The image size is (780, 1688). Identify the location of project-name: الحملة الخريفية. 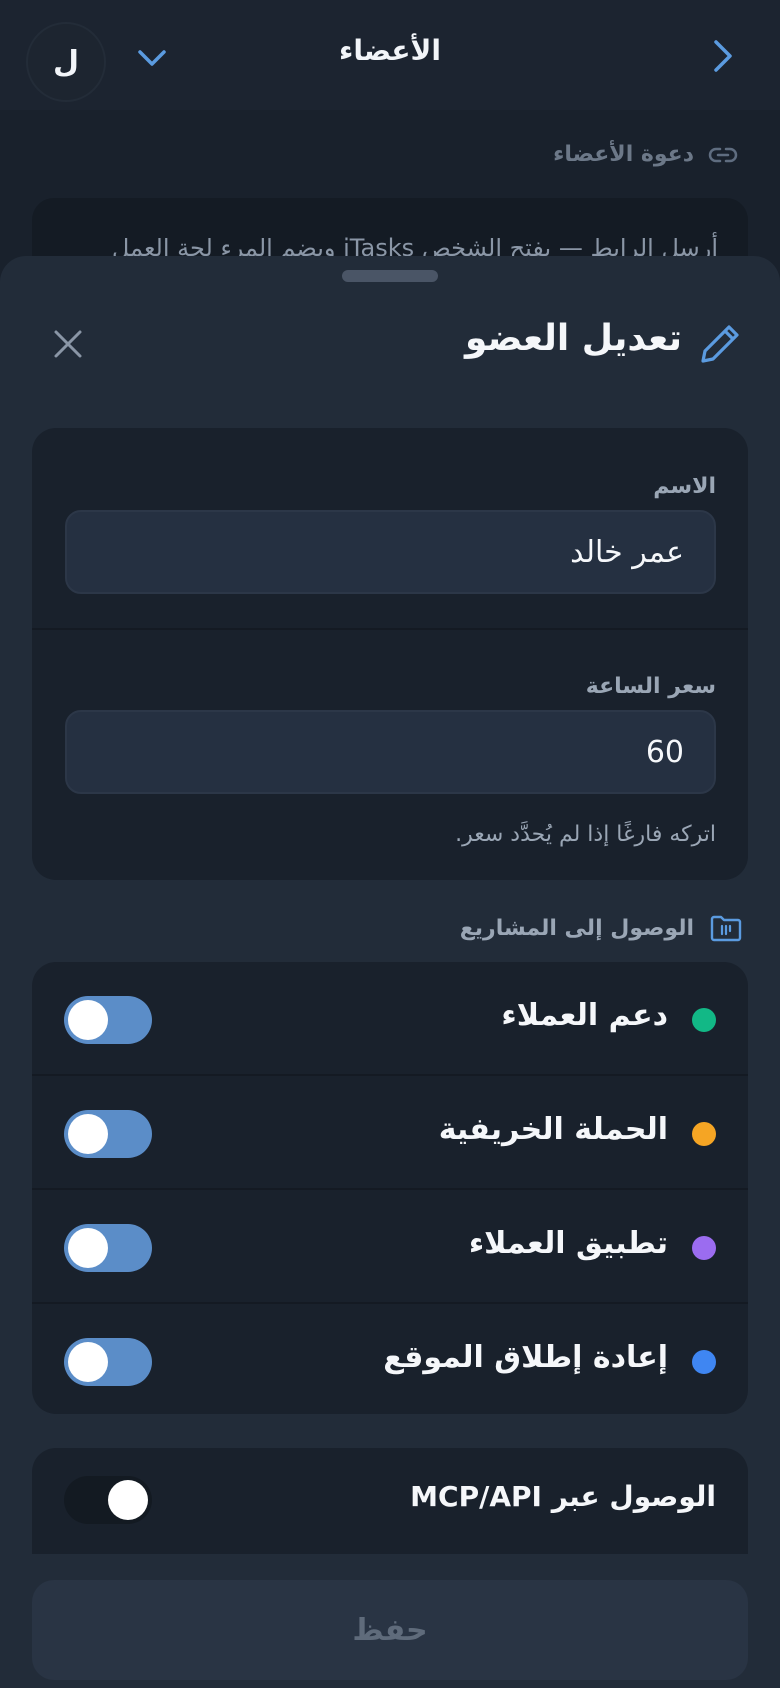
(553, 1129).